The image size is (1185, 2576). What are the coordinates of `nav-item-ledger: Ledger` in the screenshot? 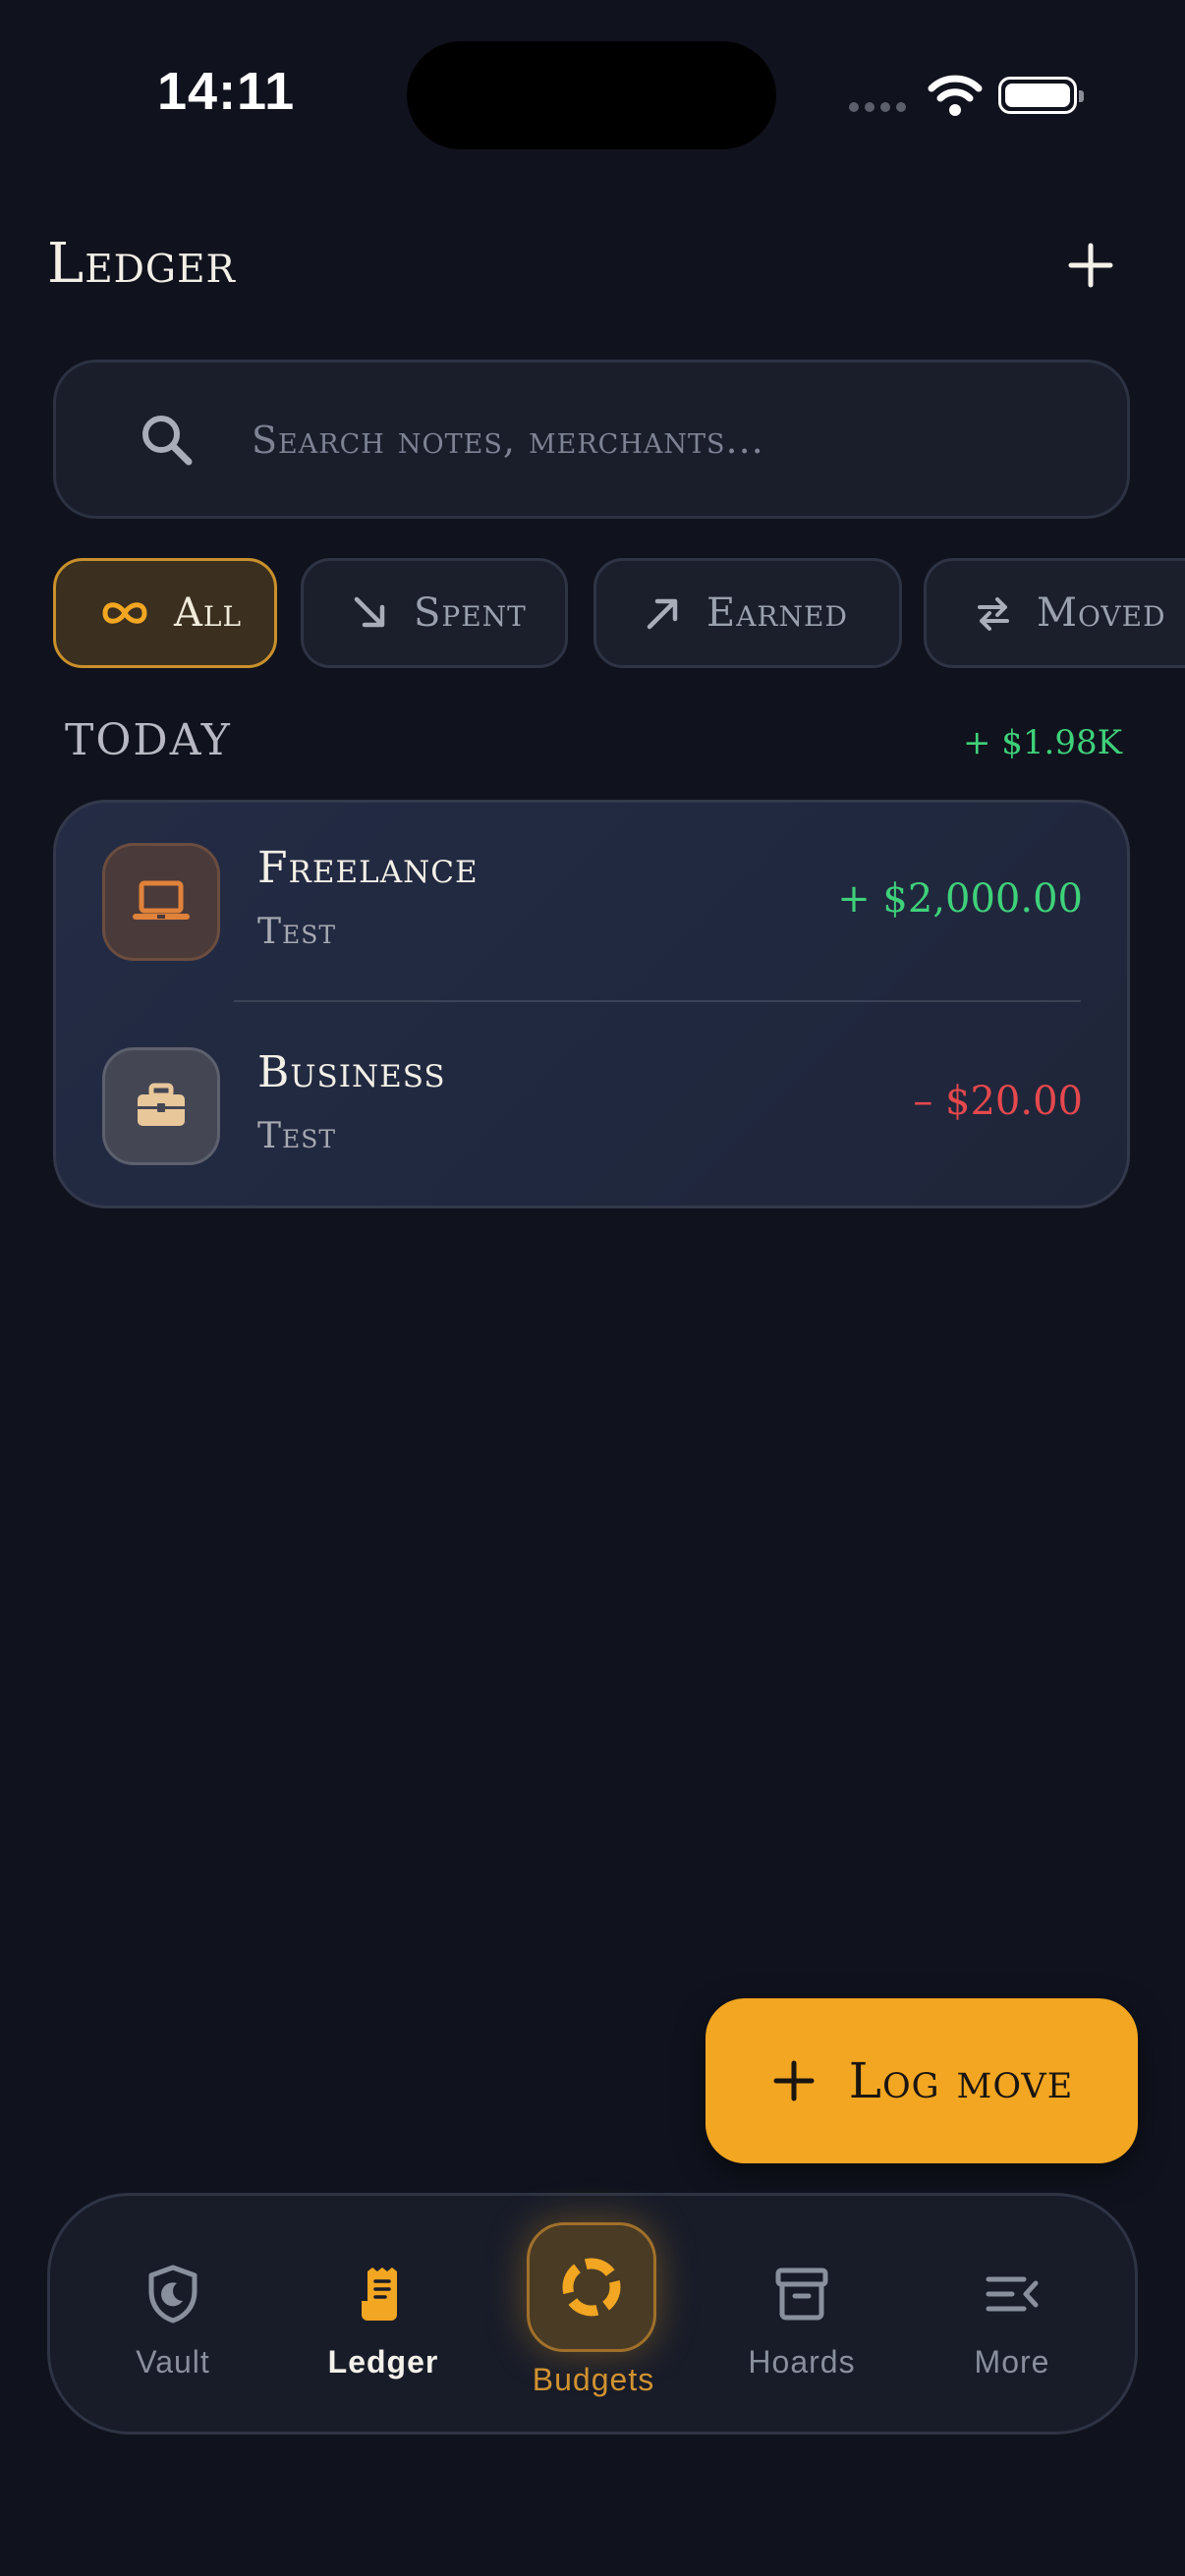 It's located at (383, 2320).